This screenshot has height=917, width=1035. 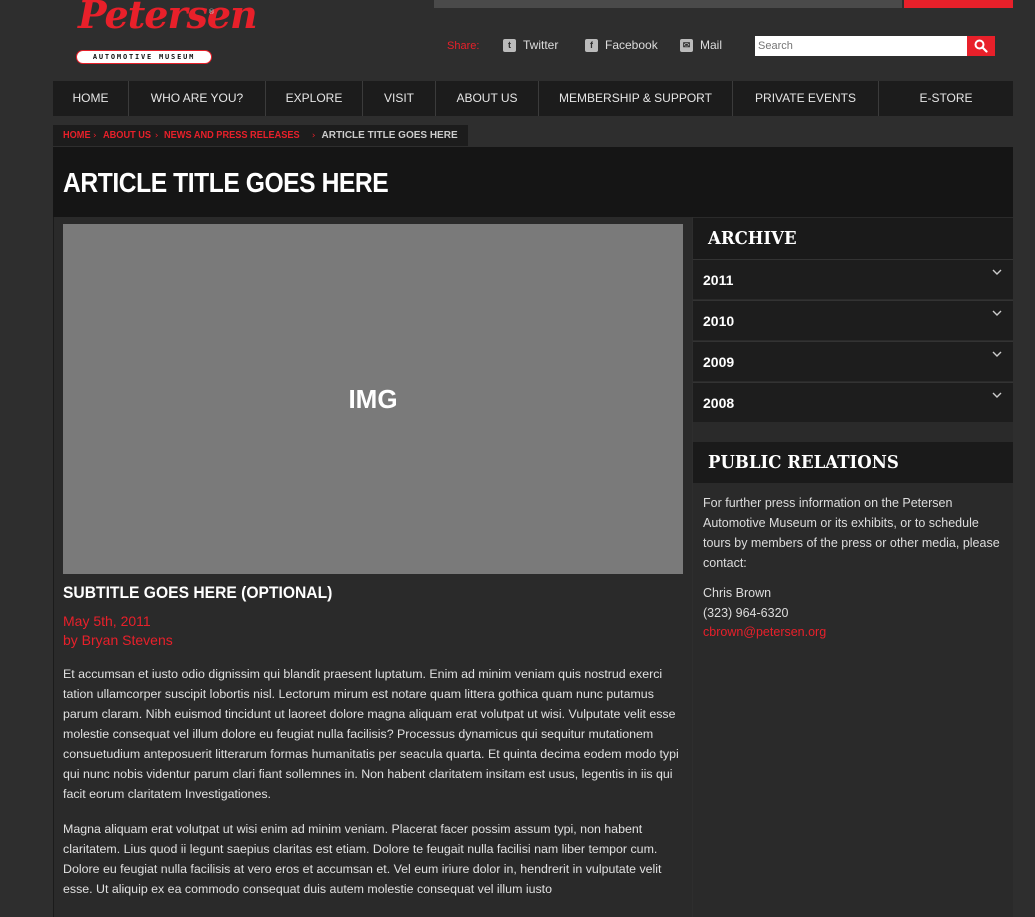 What do you see at coordinates (399, 98) in the screenshot?
I see `nav-item-visit: VISIT` at bounding box center [399, 98].